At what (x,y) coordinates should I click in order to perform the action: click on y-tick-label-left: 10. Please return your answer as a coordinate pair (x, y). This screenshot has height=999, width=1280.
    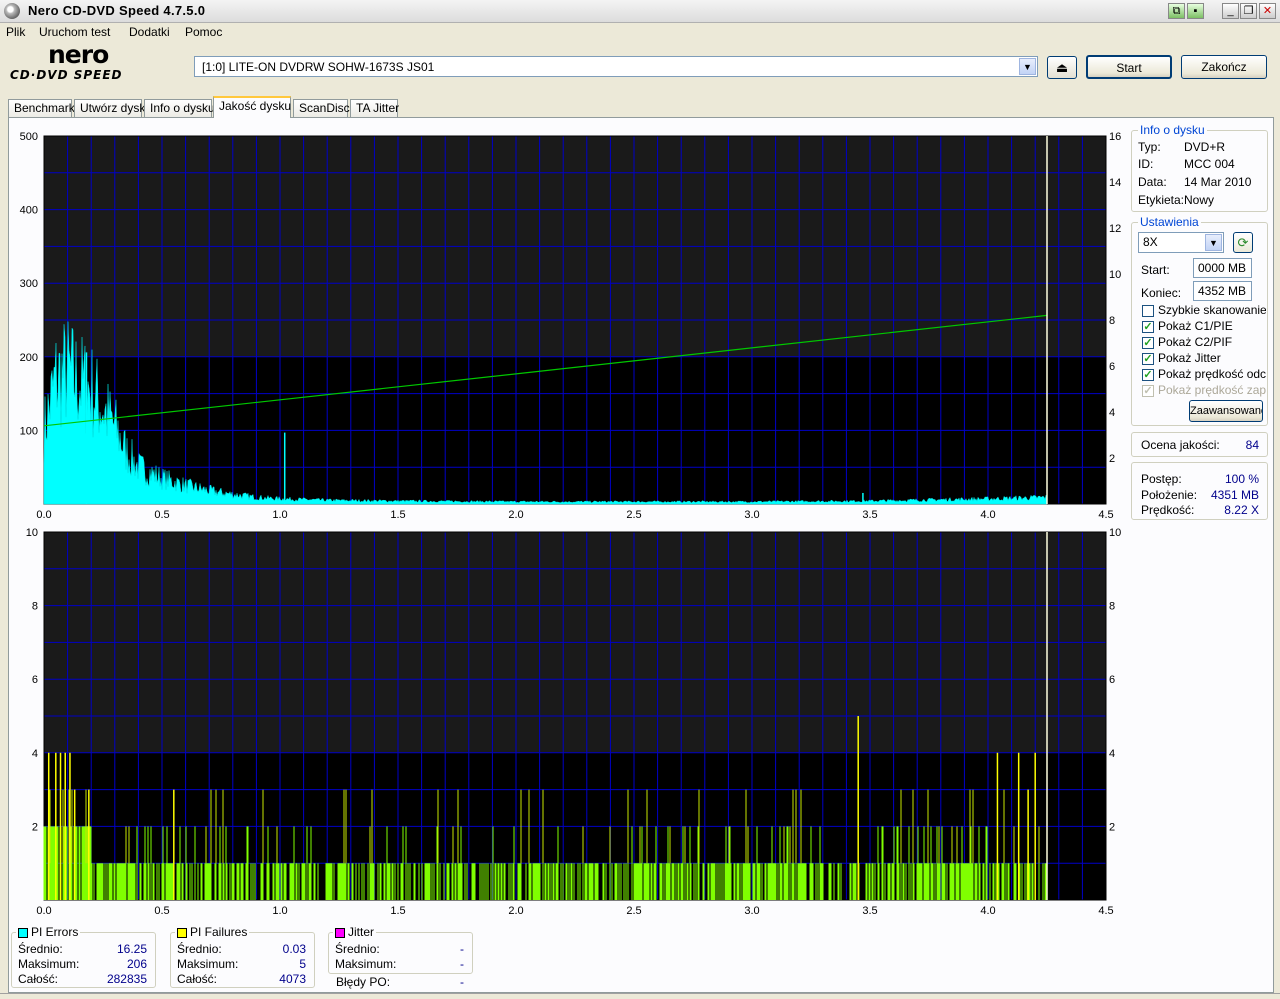
    Looking at the image, I should click on (32, 533).